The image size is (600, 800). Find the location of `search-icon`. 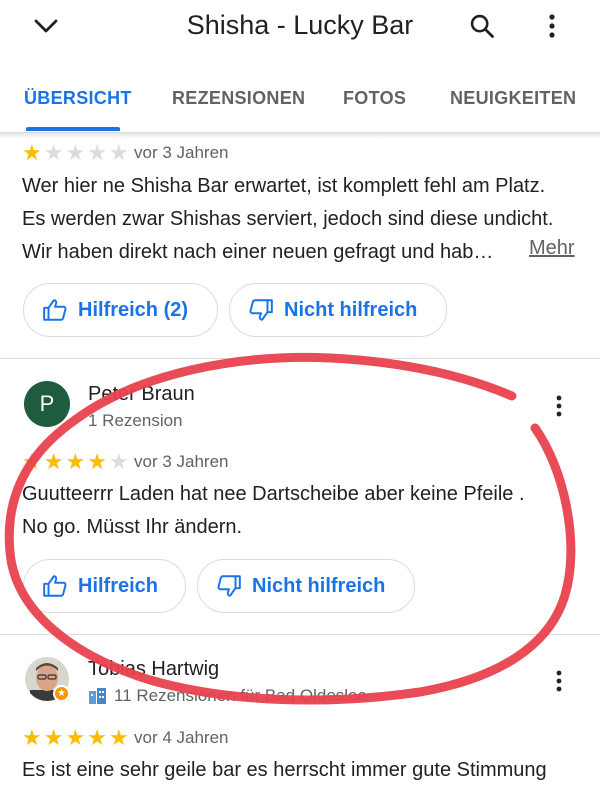

search-icon is located at coordinates (482, 26).